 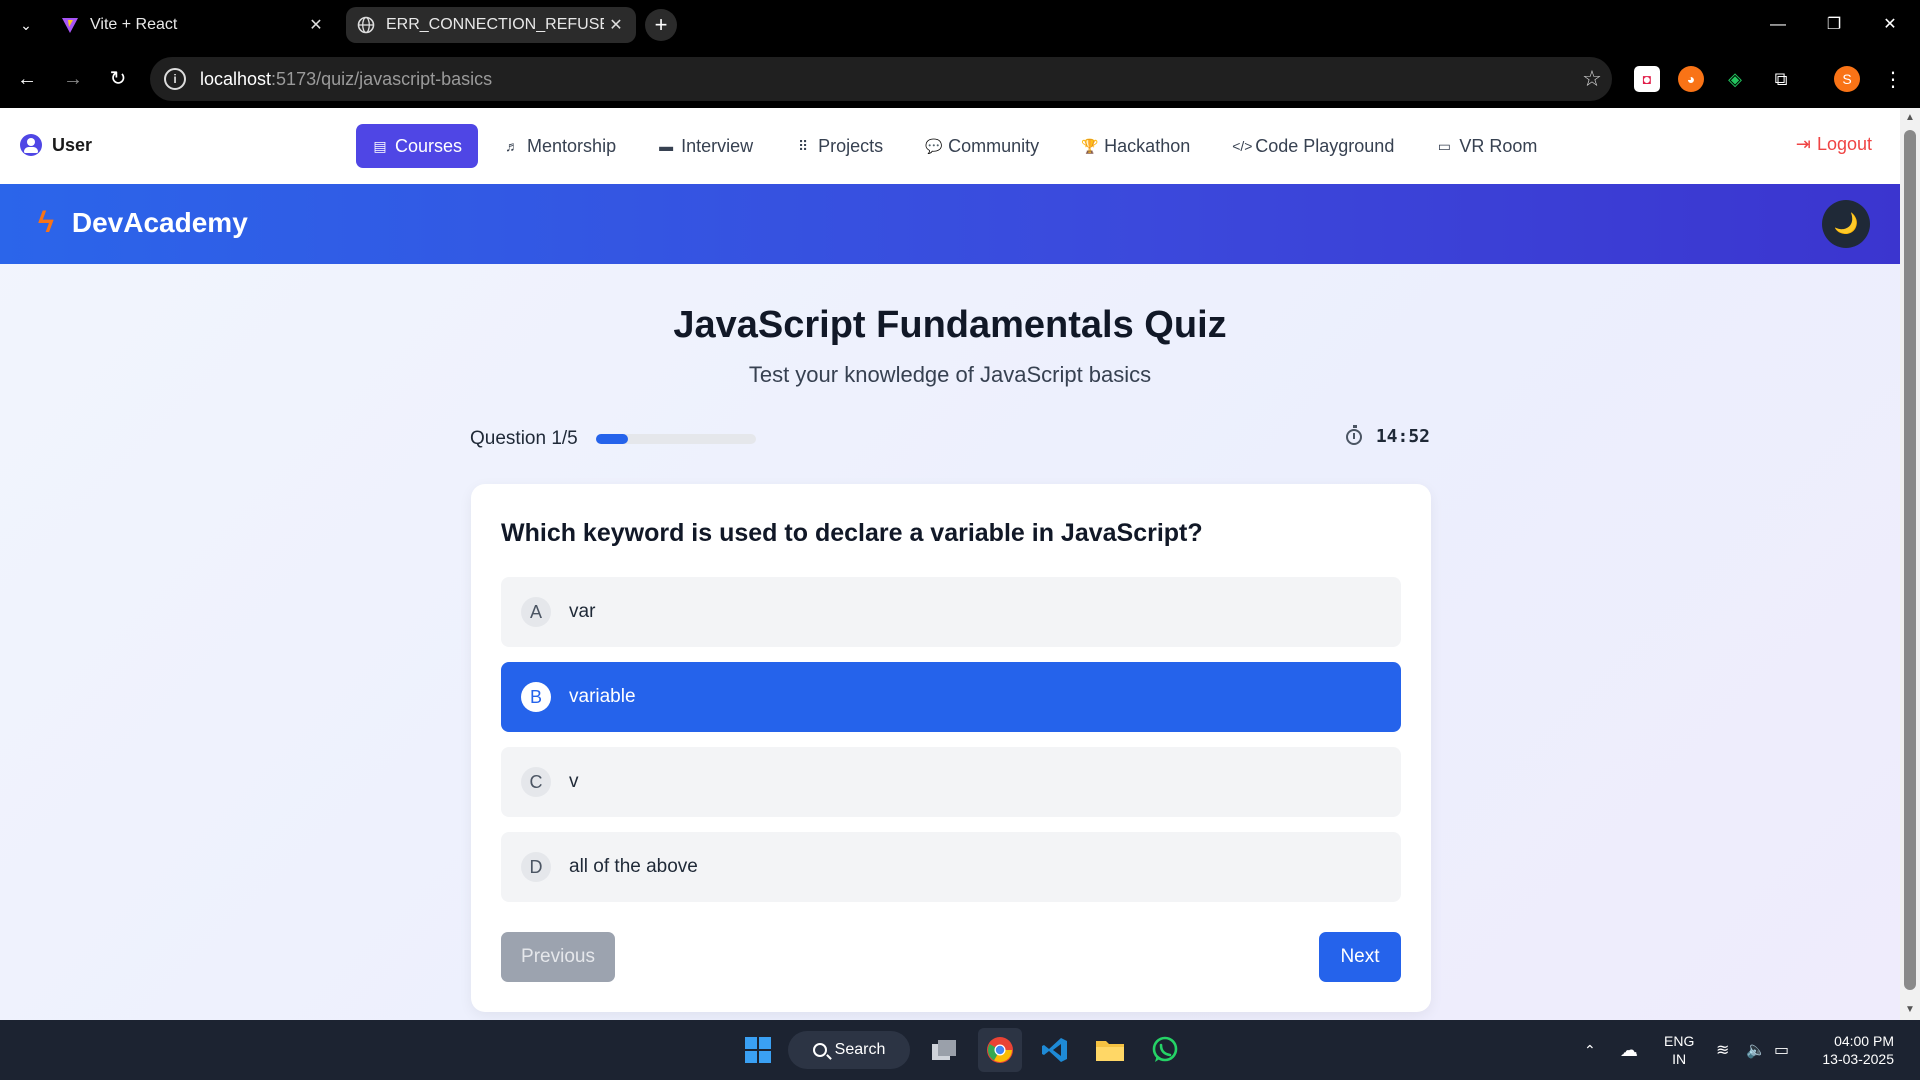 What do you see at coordinates (27, 79) in the screenshot?
I see `back-icon: ←` at bounding box center [27, 79].